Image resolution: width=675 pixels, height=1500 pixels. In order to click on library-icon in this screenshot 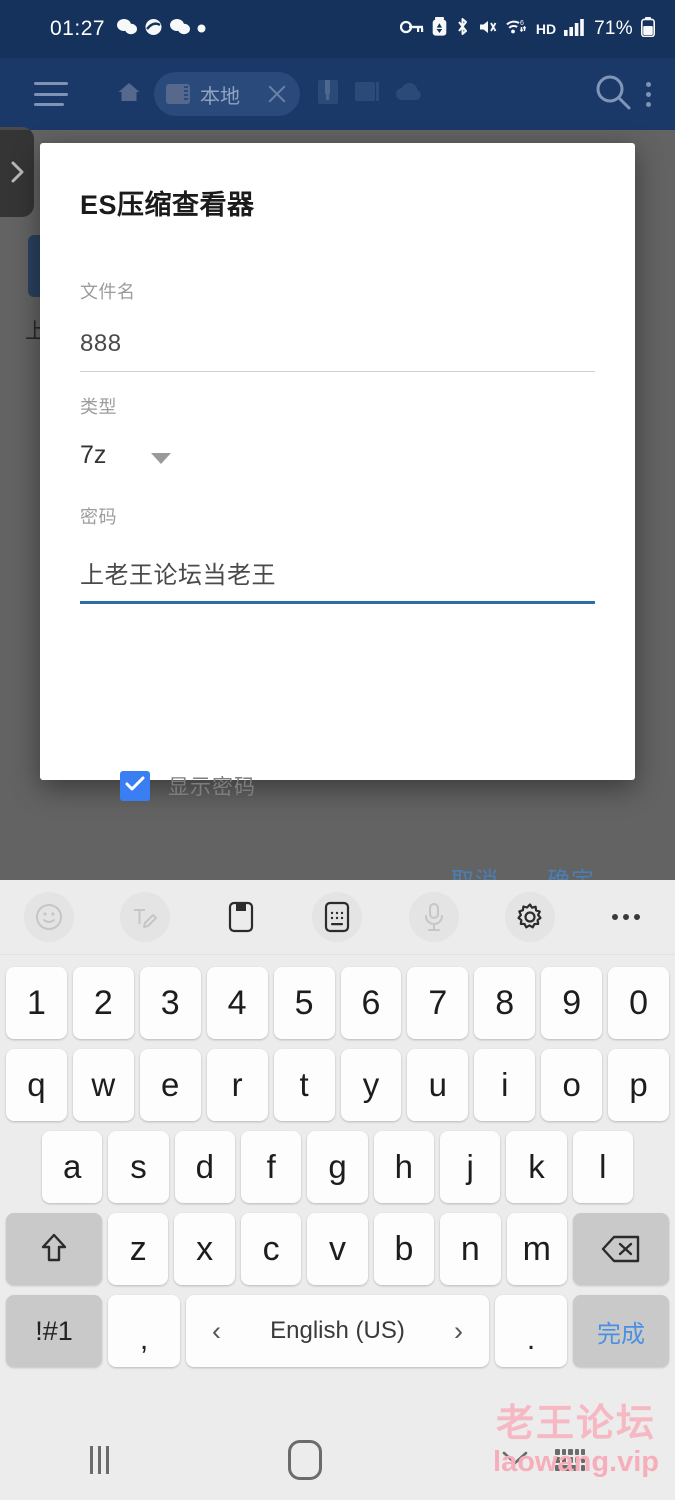, I will do `click(367, 94)`.